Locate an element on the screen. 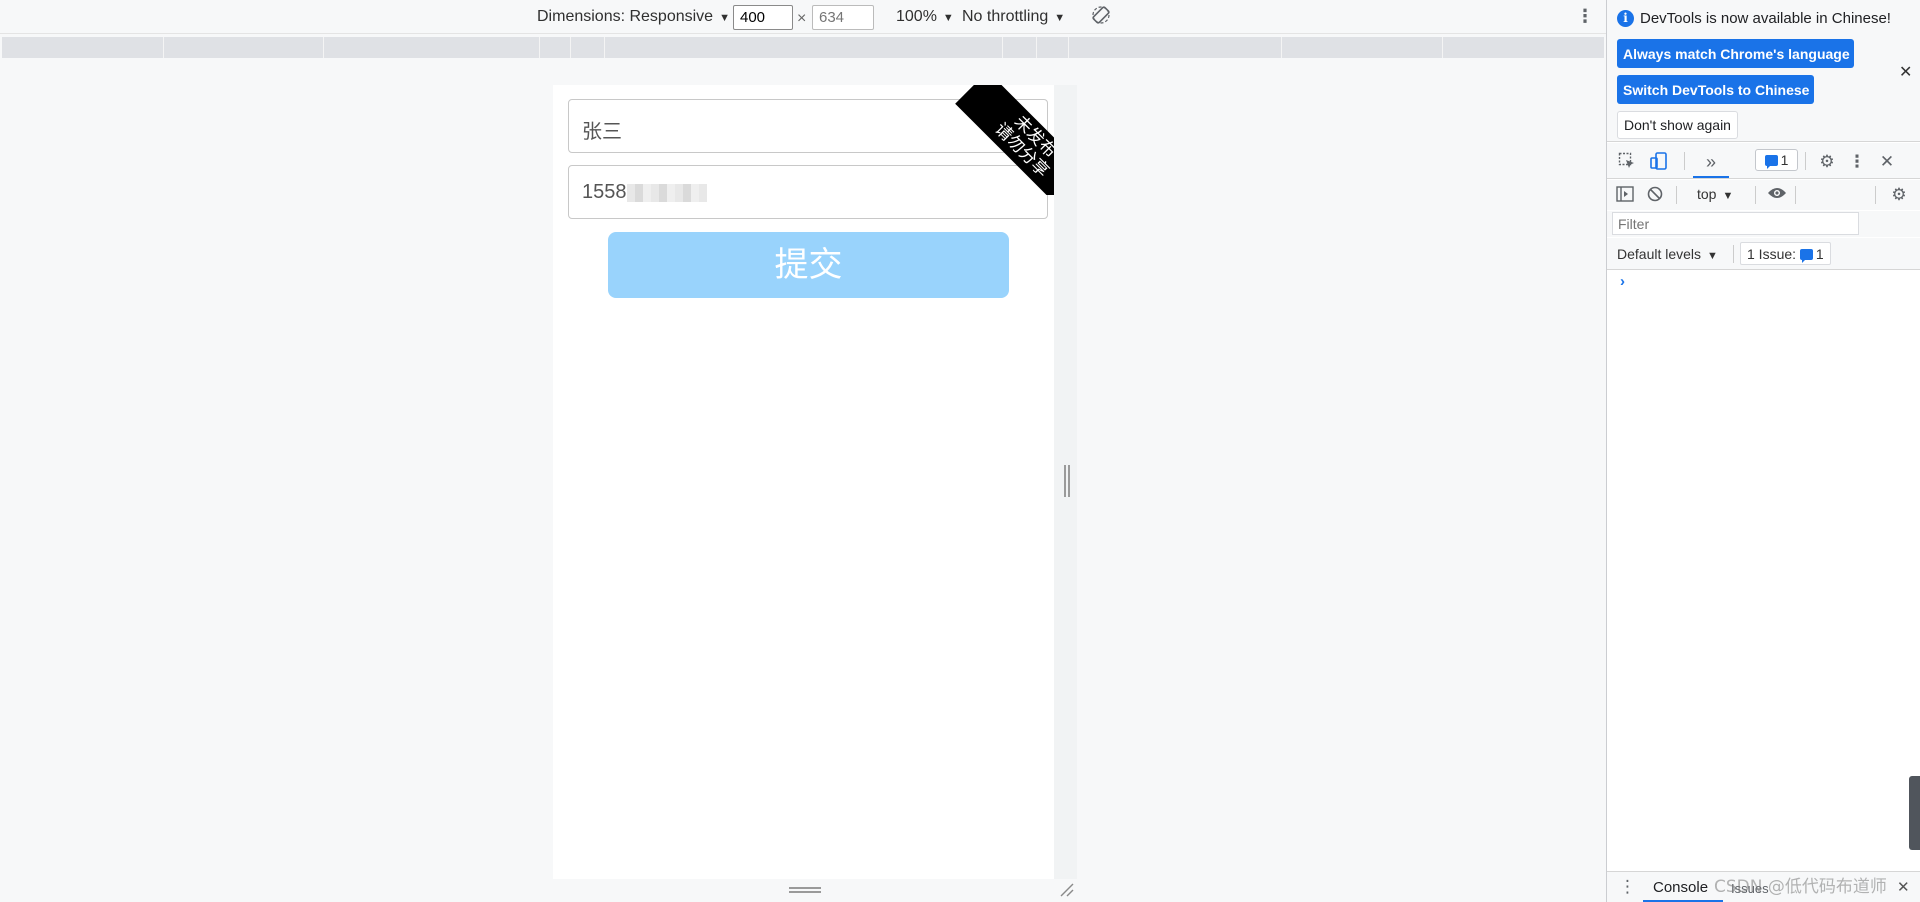  drawer-menu-icon: ⋮ is located at coordinates (1627, 887).